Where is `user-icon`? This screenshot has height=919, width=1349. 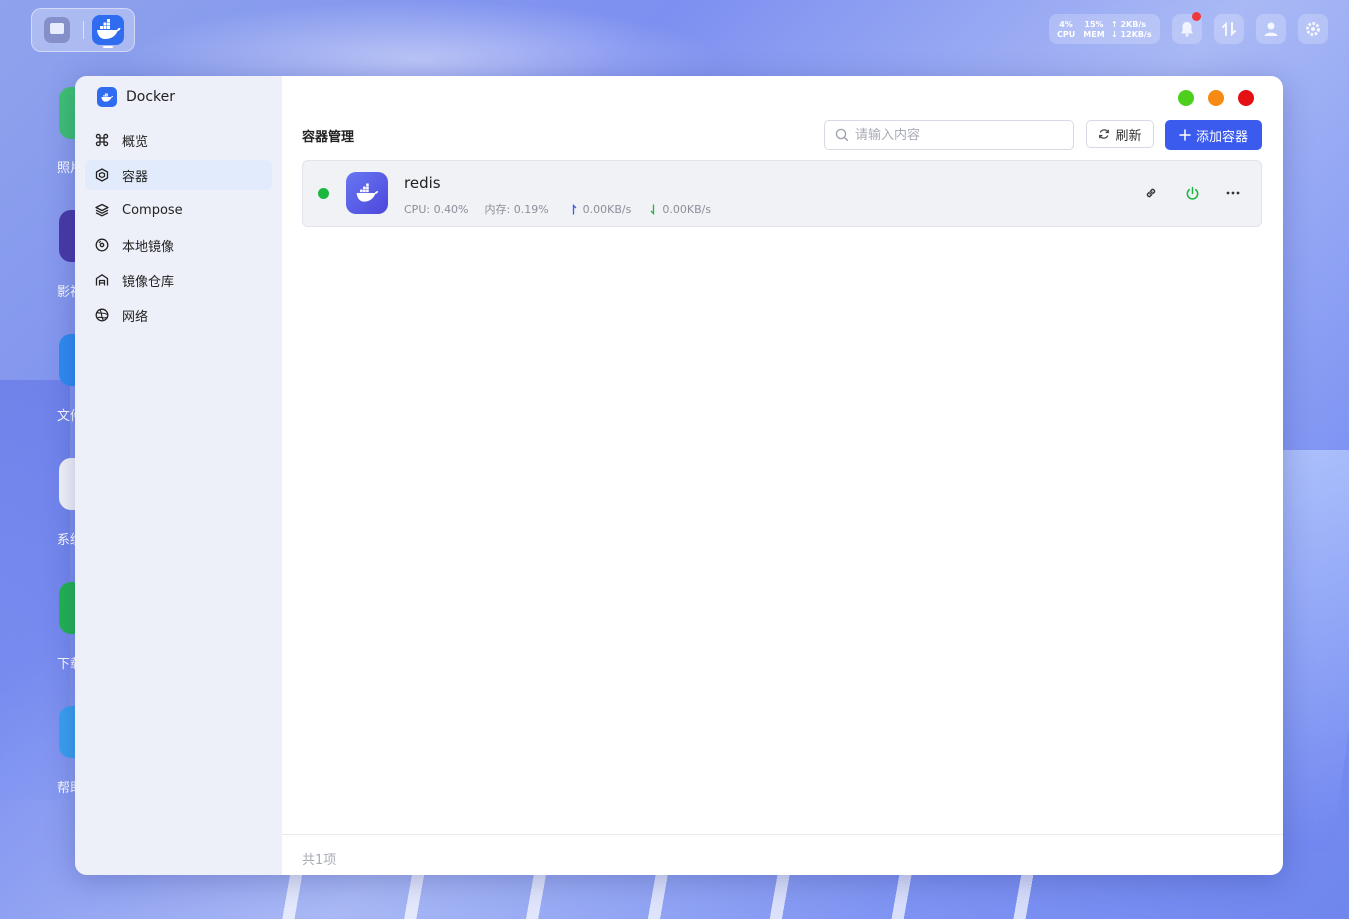
user-icon is located at coordinates (1271, 29).